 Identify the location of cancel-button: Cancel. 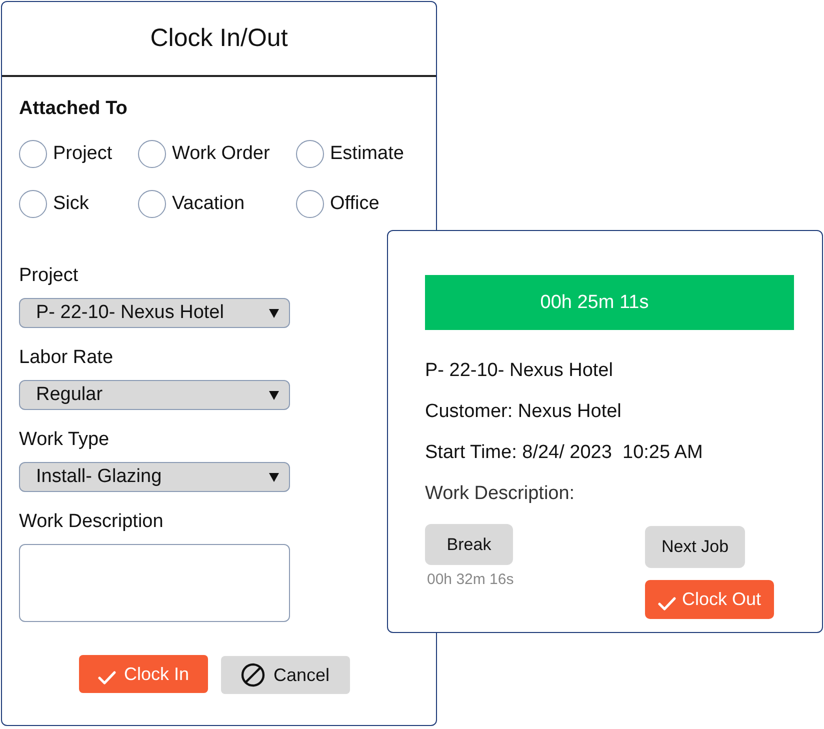
(285, 675).